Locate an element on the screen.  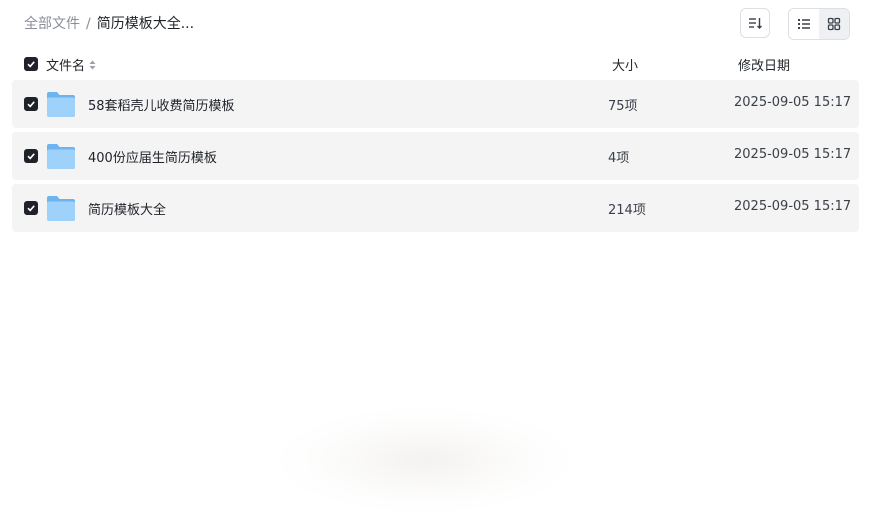
grid-view-icon is located at coordinates (834, 24).